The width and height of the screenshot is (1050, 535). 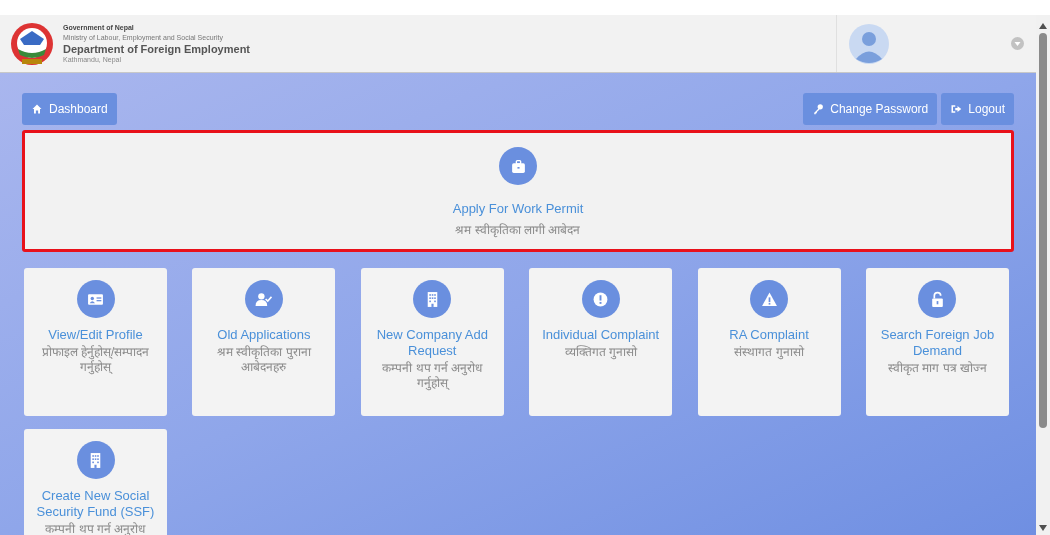 I want to click on card-title: RA Complaint, so click(x=769, y=335).